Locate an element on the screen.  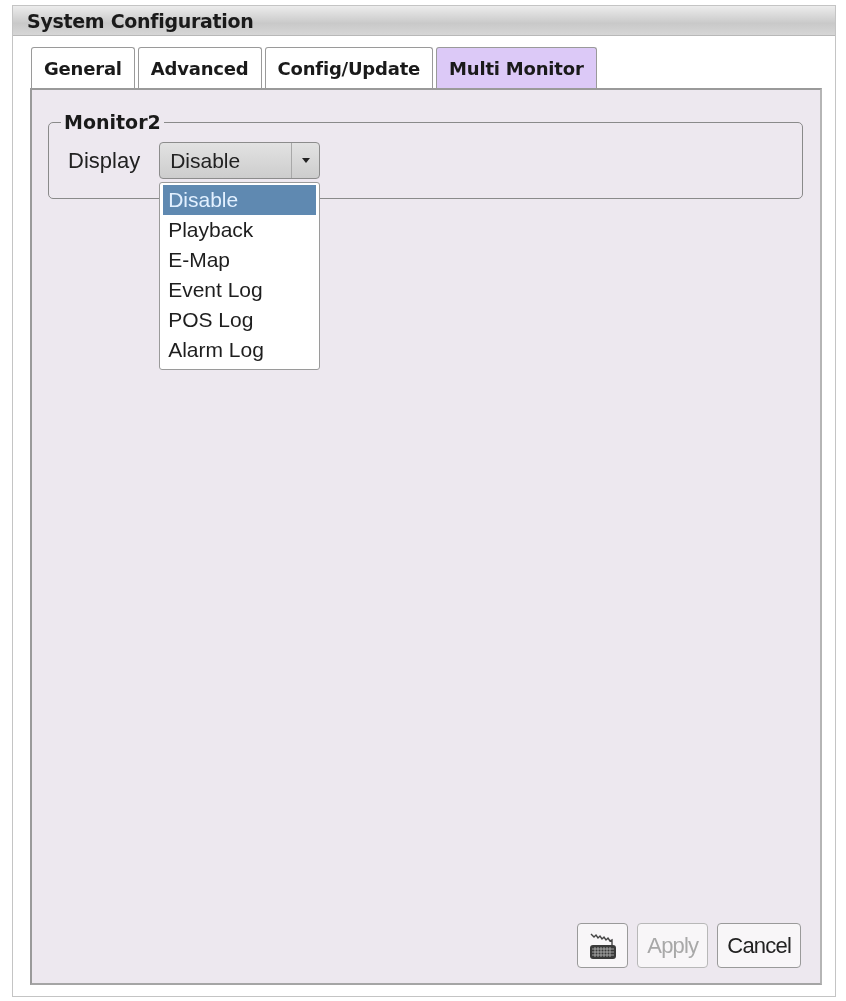
dropdown-option: E-Map is located at coordinates (240, 260).